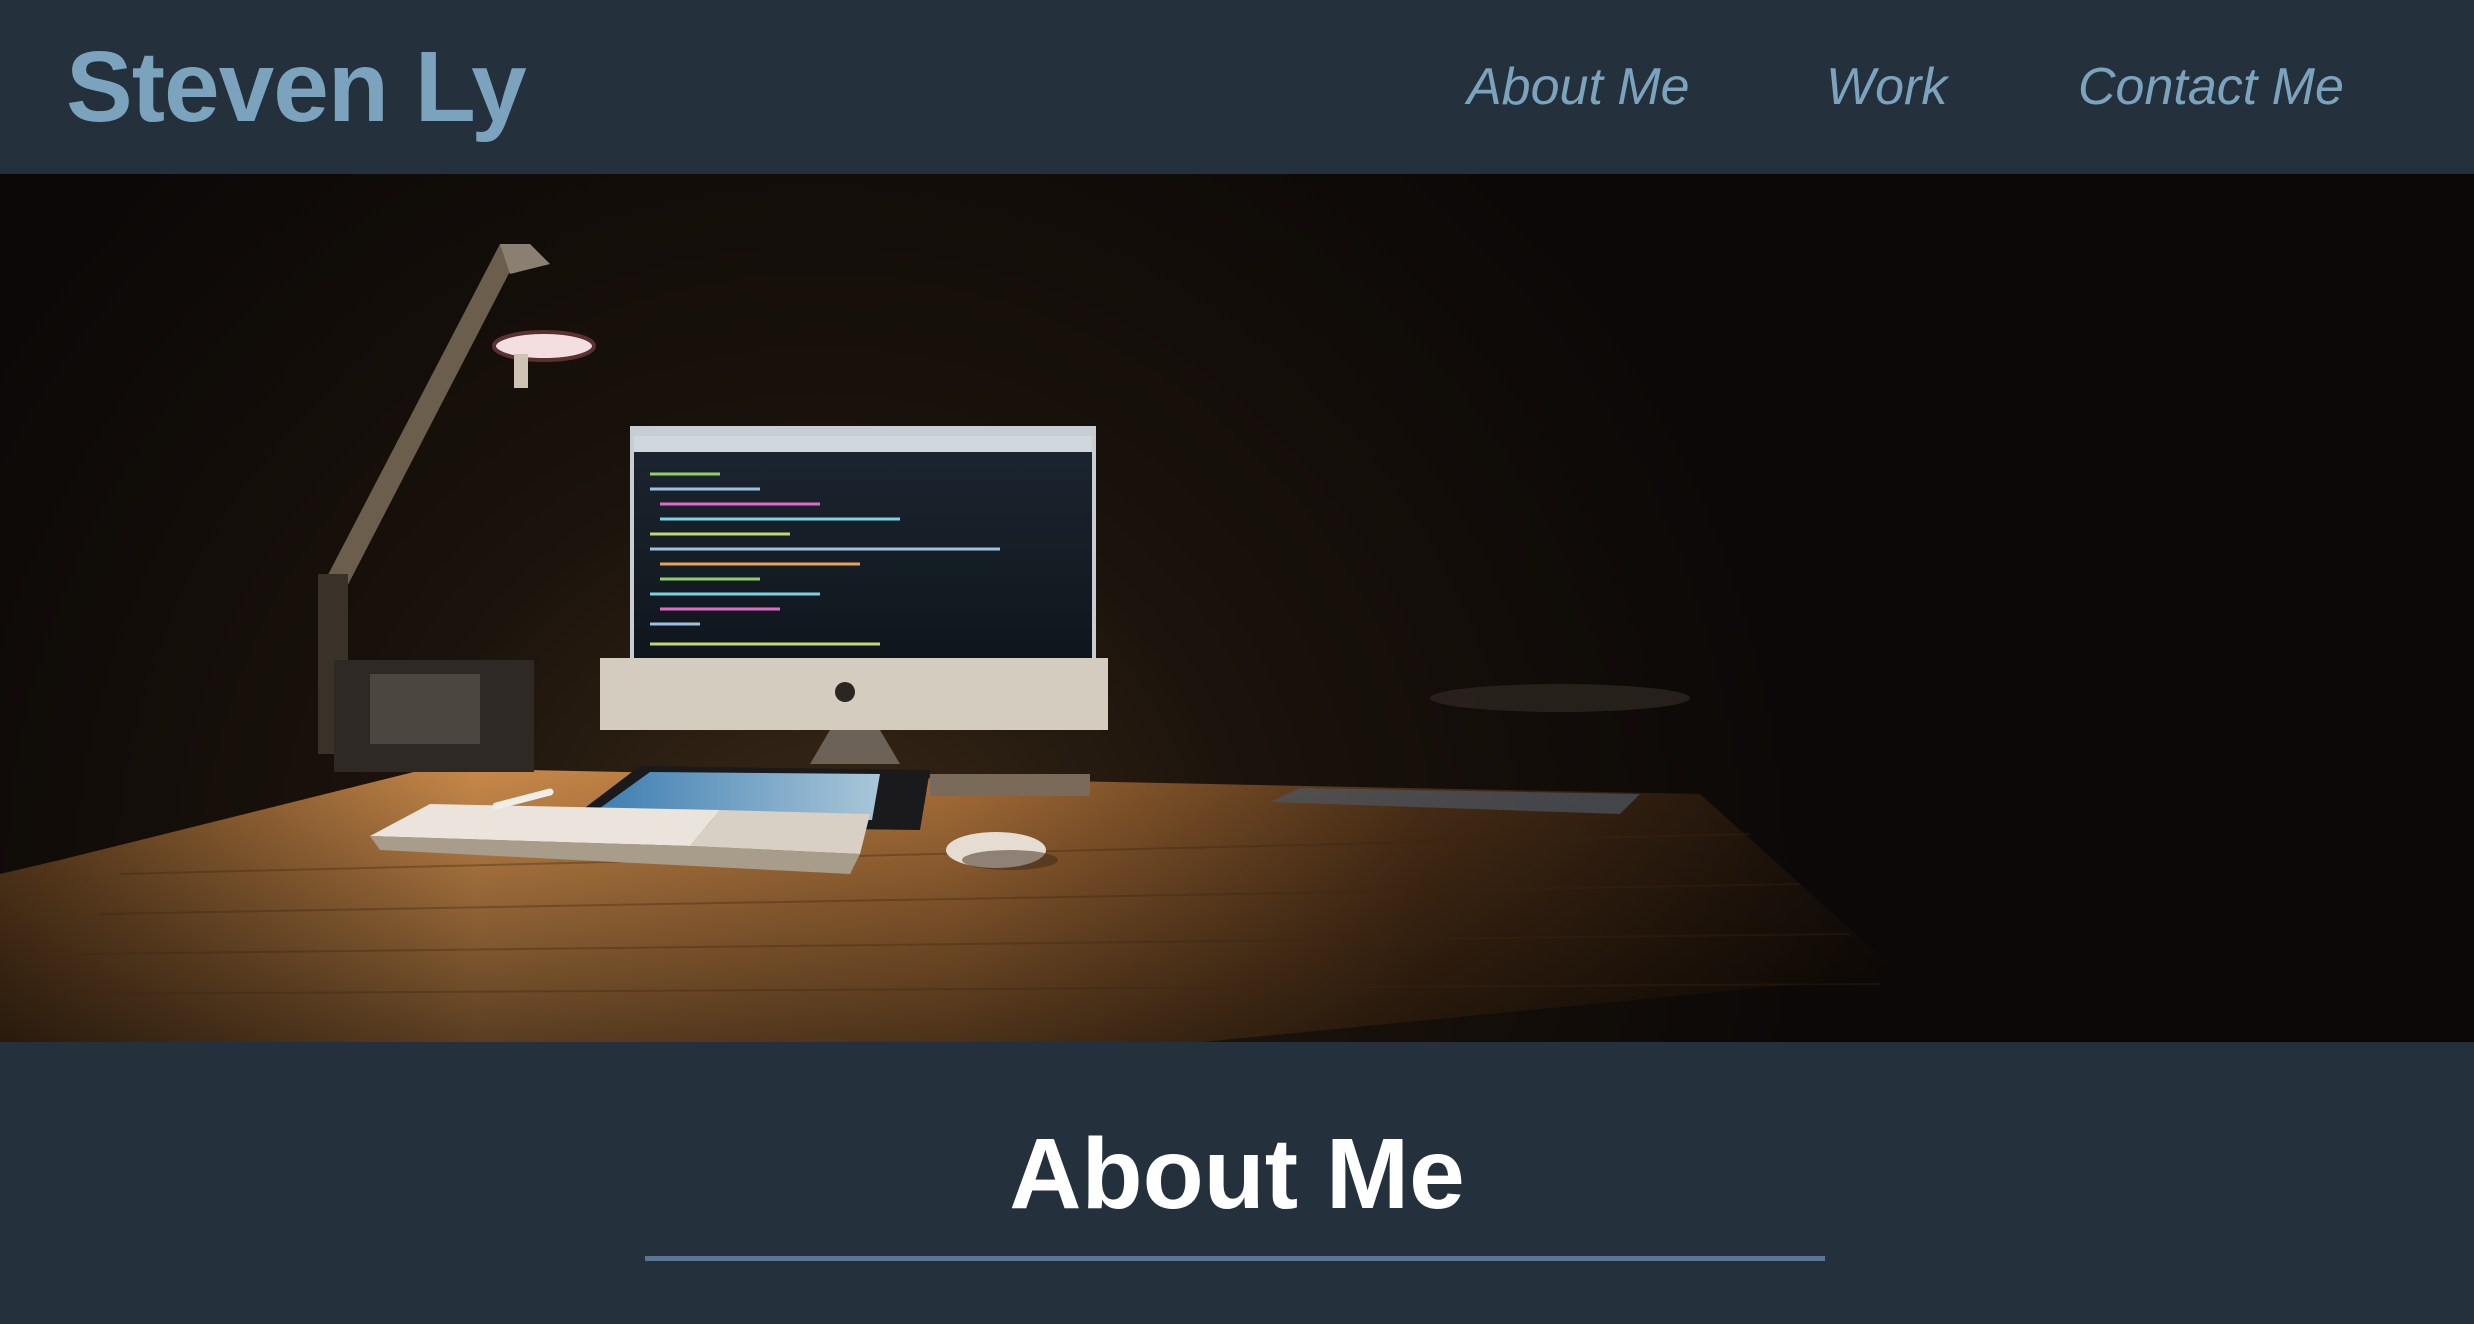  I want to click on site-header: Steven Ly About Me Work Contact Me, so click(1237, 87).